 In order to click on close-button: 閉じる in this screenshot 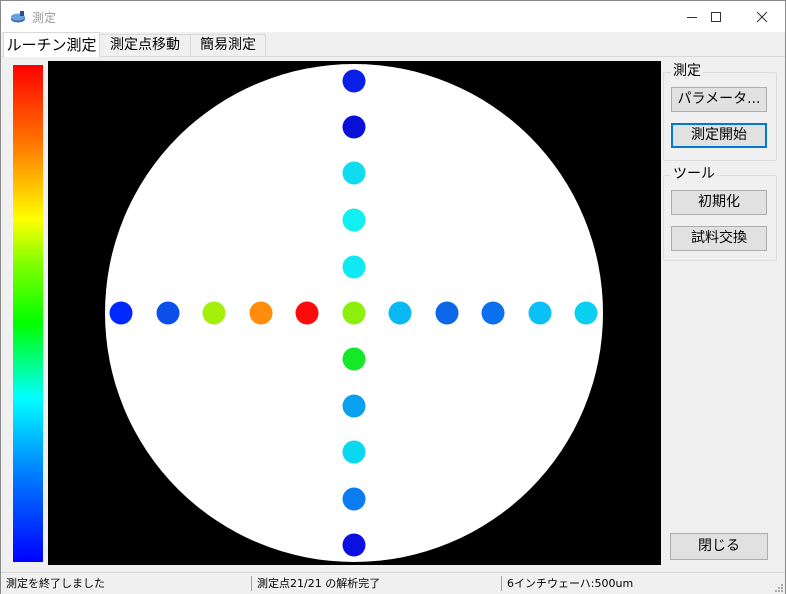, I will do `click(719, 546)`.